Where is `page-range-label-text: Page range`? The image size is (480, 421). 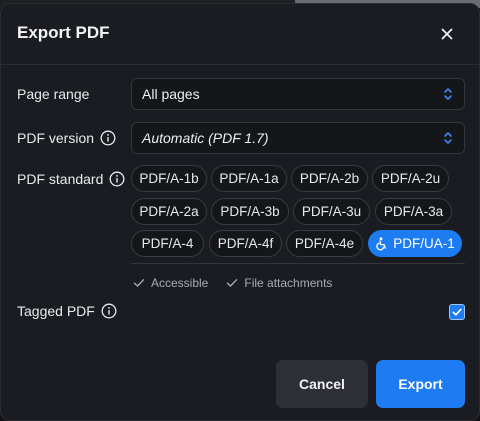 page-range-label-text: Page range is located at coordinates (53, 94).